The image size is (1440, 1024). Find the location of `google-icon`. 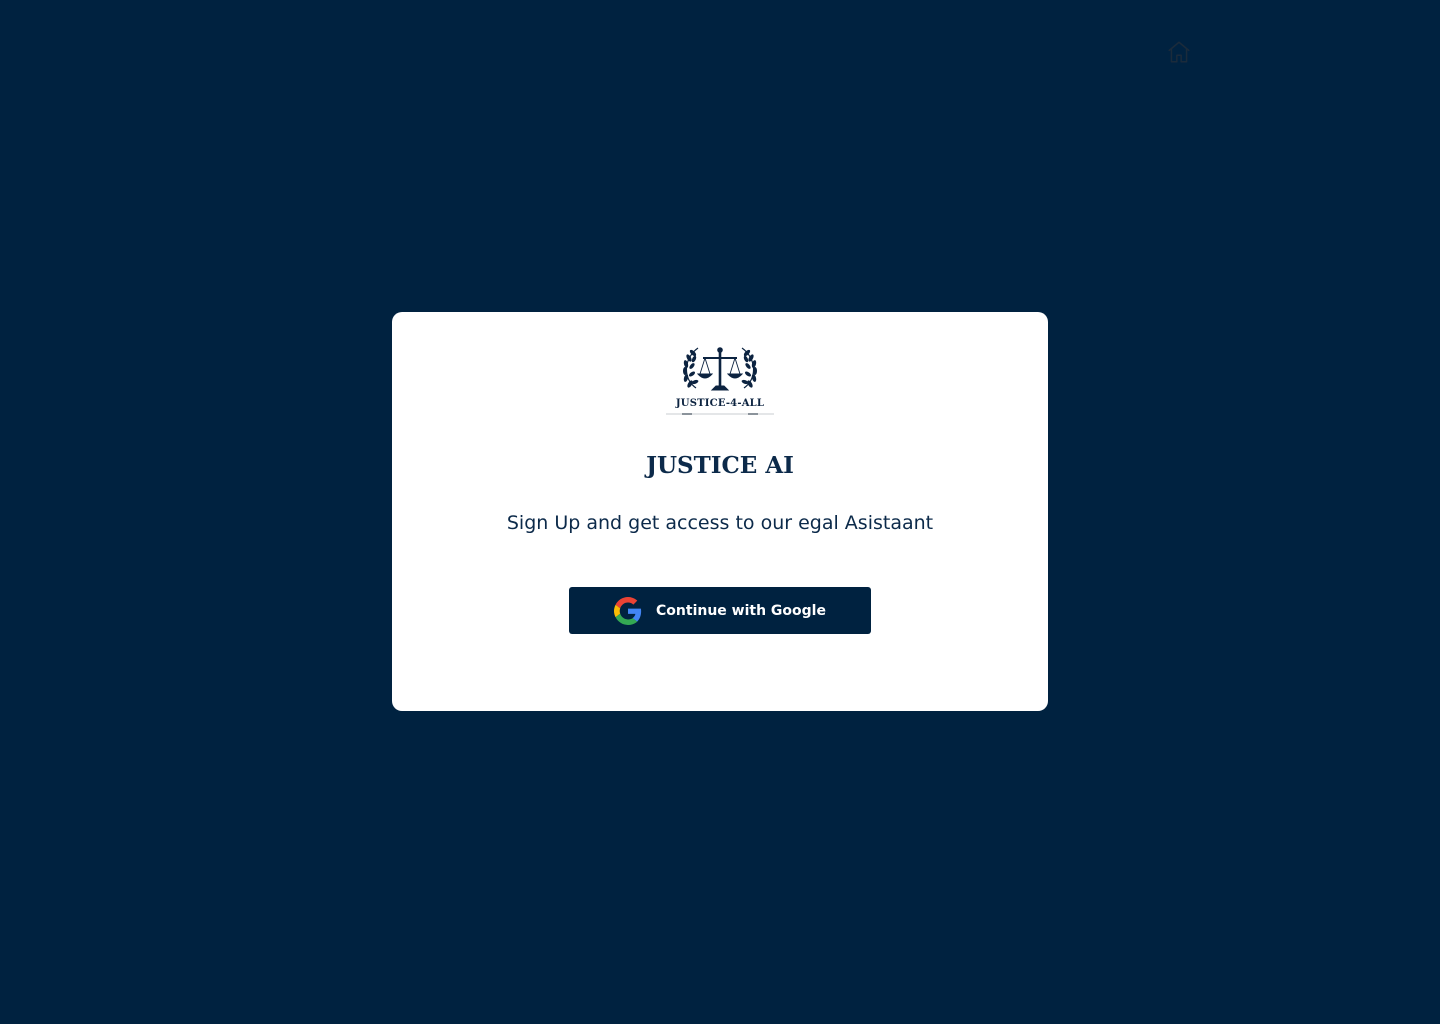

google-icon is located at coordinates (628, 610).